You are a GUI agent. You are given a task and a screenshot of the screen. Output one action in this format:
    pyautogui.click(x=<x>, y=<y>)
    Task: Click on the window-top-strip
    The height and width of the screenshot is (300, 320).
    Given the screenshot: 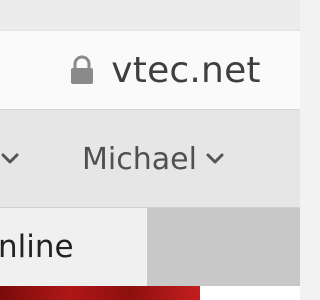 What is the action you would take?
    pyautogui.click(x=150, y=15)
    